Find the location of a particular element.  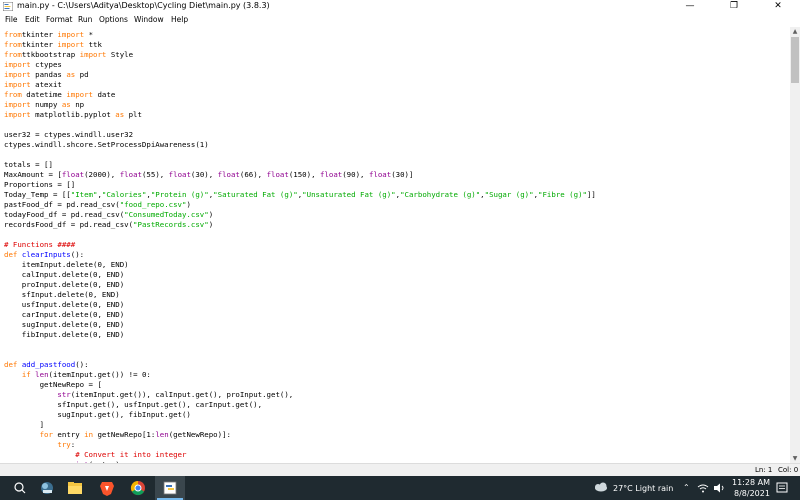

code-line: getNewRepo = [ is located at coordinates (53, 385).